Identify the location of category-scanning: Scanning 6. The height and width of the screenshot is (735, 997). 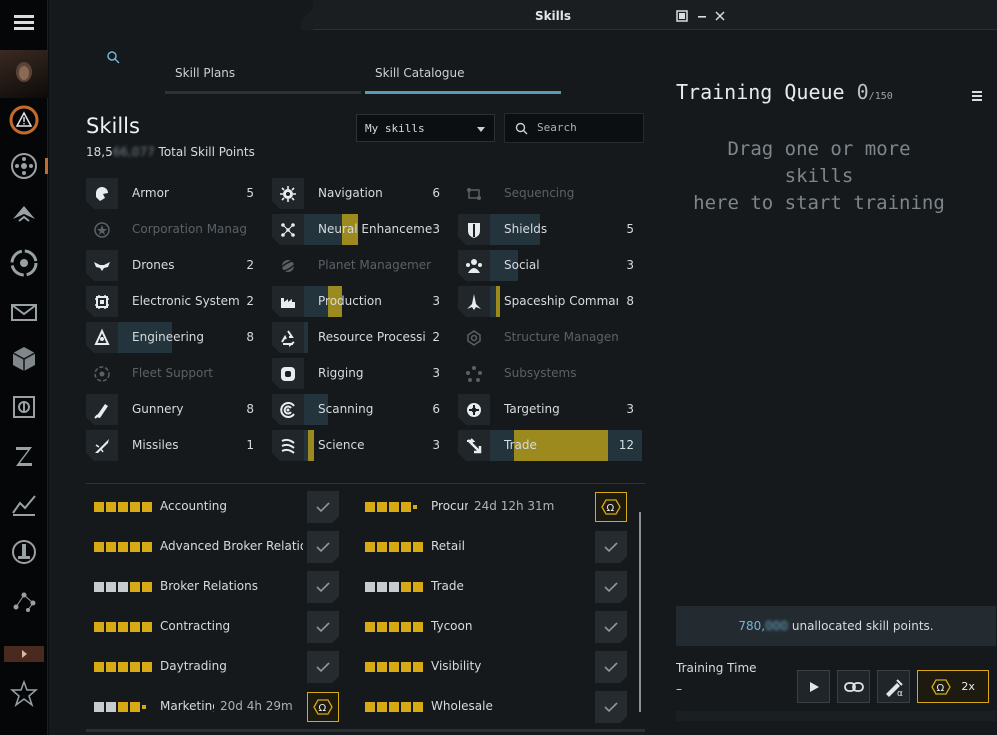
(356, 409).